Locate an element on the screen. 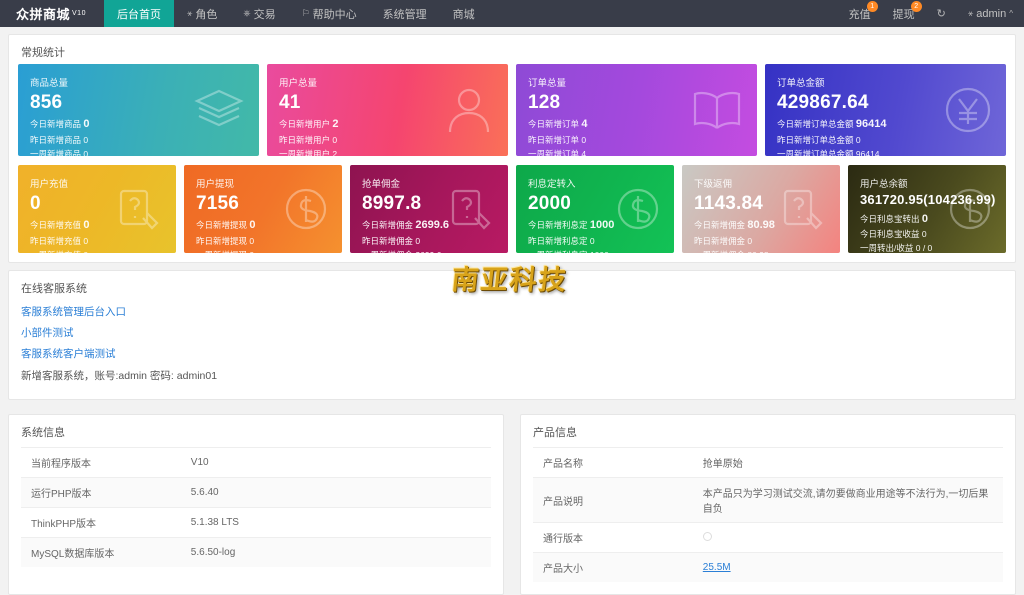 This screenshot has width=1024, height=595. card-row-label: 昨日新增商品 is located at coordinates (56, 140).